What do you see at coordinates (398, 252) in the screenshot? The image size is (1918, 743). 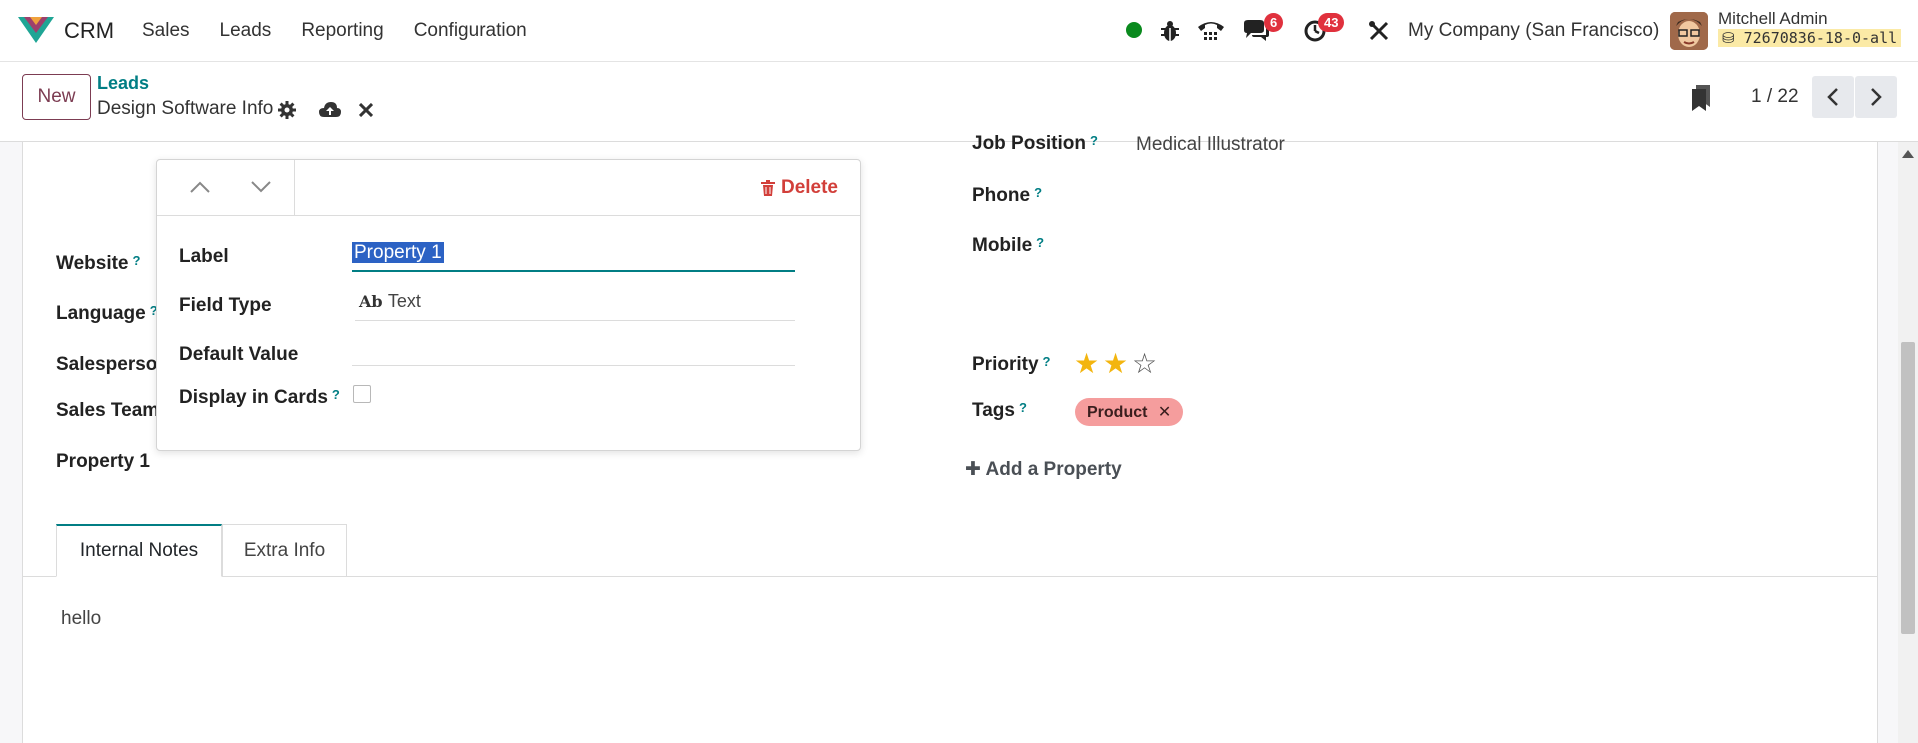 I see `property-label-value: Property 1` at bounding box center [398, 252].